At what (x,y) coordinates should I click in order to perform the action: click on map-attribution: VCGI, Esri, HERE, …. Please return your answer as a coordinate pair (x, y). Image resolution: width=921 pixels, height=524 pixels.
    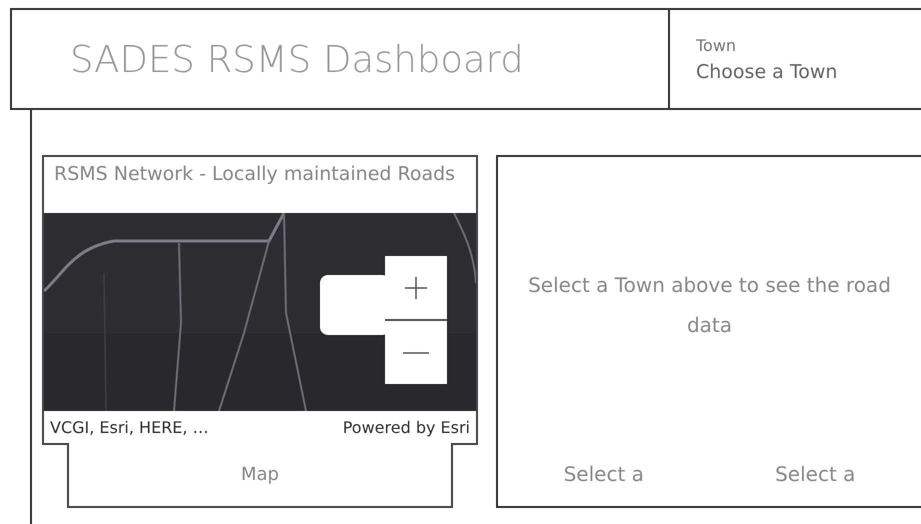
    Looking at the image, I should click on (129, 427).